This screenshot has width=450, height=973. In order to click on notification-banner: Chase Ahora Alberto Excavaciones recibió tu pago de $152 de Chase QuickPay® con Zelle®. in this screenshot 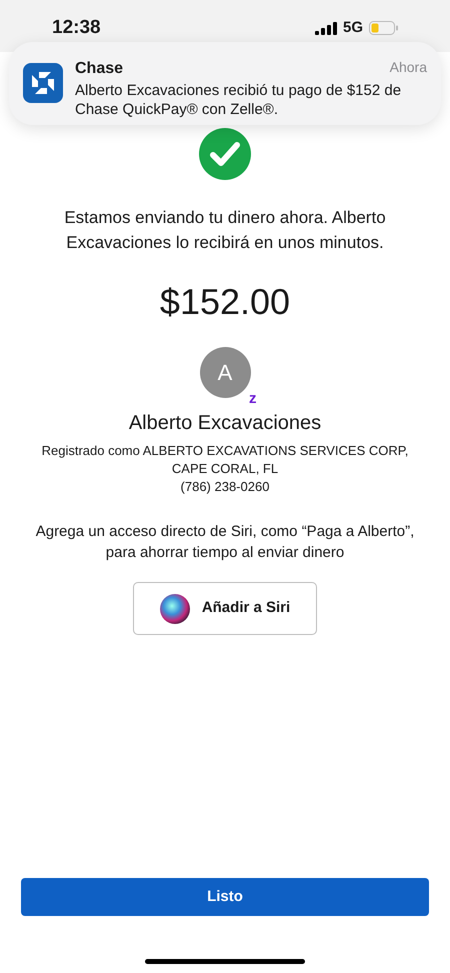, I will do `click(225, 83)`.